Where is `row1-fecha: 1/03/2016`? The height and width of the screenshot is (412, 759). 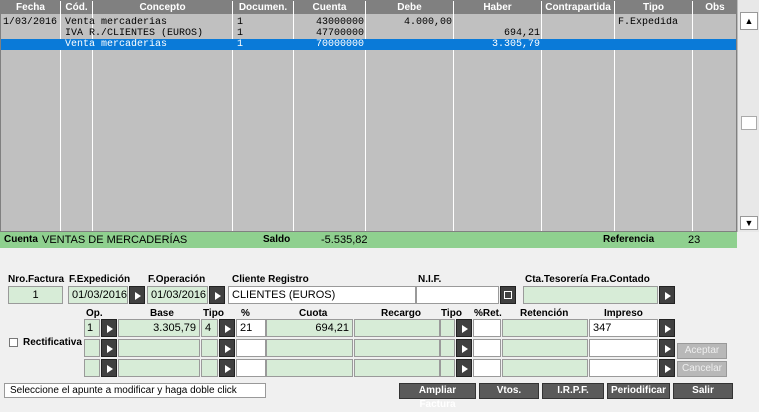
row1-fecha: 1/03/2016 is located at coordinates (31, 22).